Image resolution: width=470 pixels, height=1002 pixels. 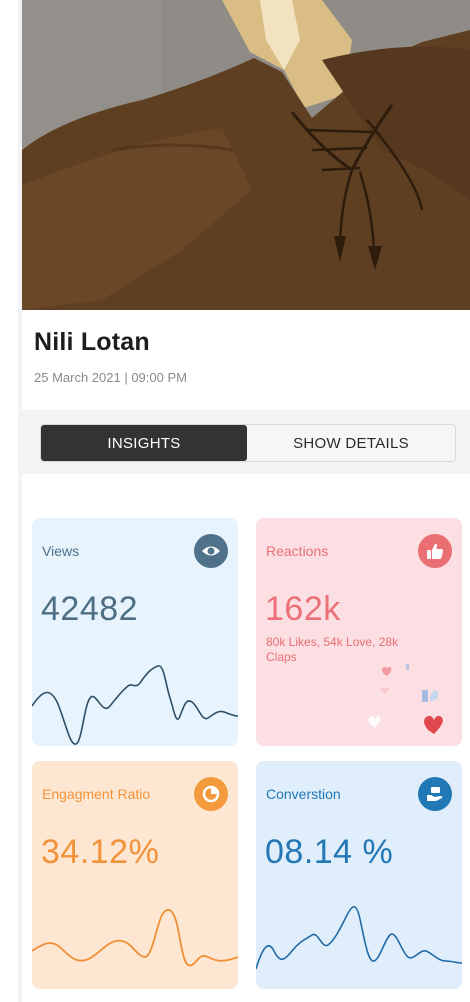 I want to click on floating-reactions, so click(x=405, y=699).